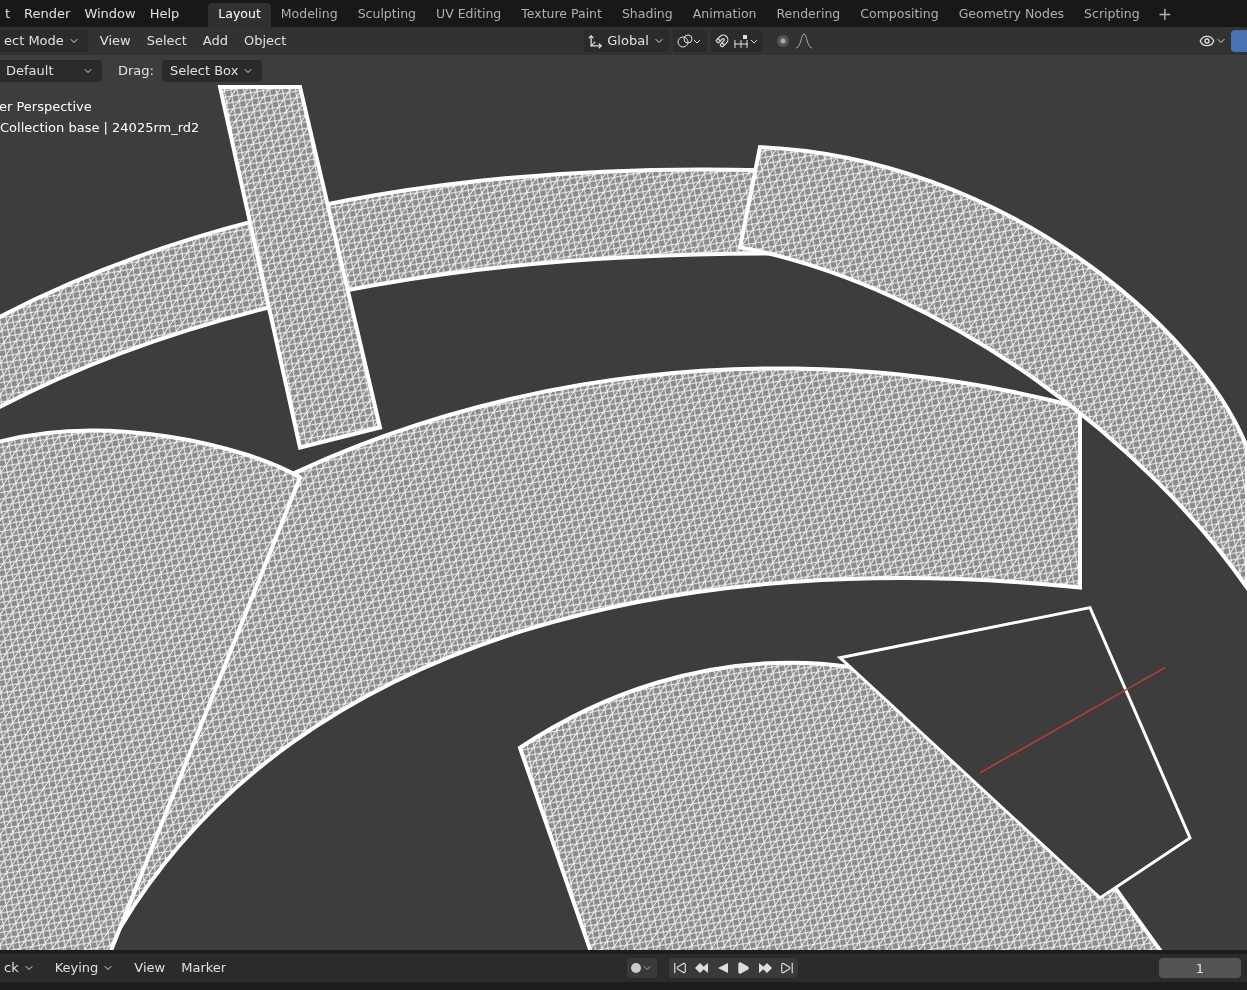 The image size is (1247, 990). Describe the element at coordinates (46, 107) in the screenshot. I see `view-name: er Perspective` at that location.